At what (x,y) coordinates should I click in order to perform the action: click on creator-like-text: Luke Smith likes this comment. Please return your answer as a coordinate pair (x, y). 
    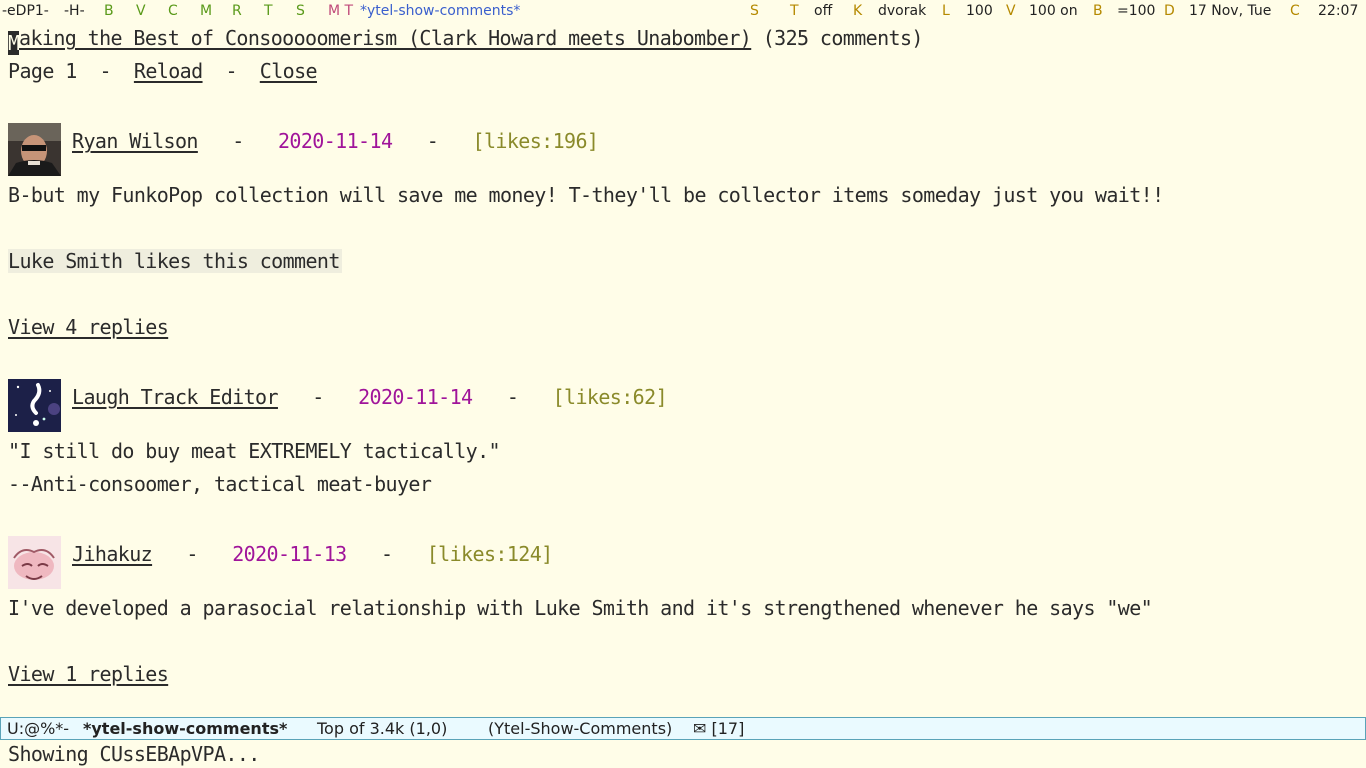
    Looking at the image, I should click on (175, 261).